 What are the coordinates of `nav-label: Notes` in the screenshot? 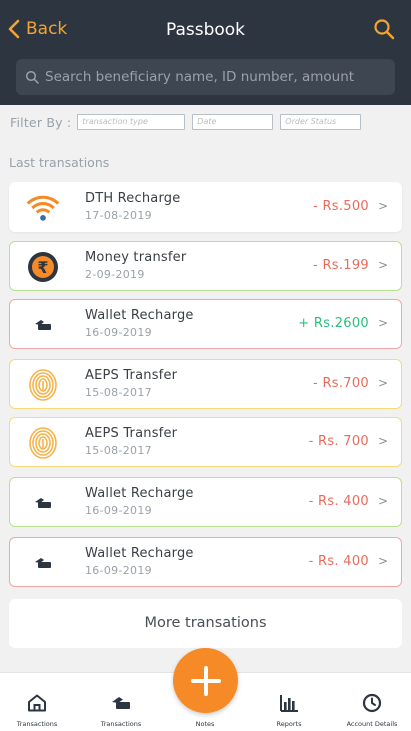 It's located at (205, 724).